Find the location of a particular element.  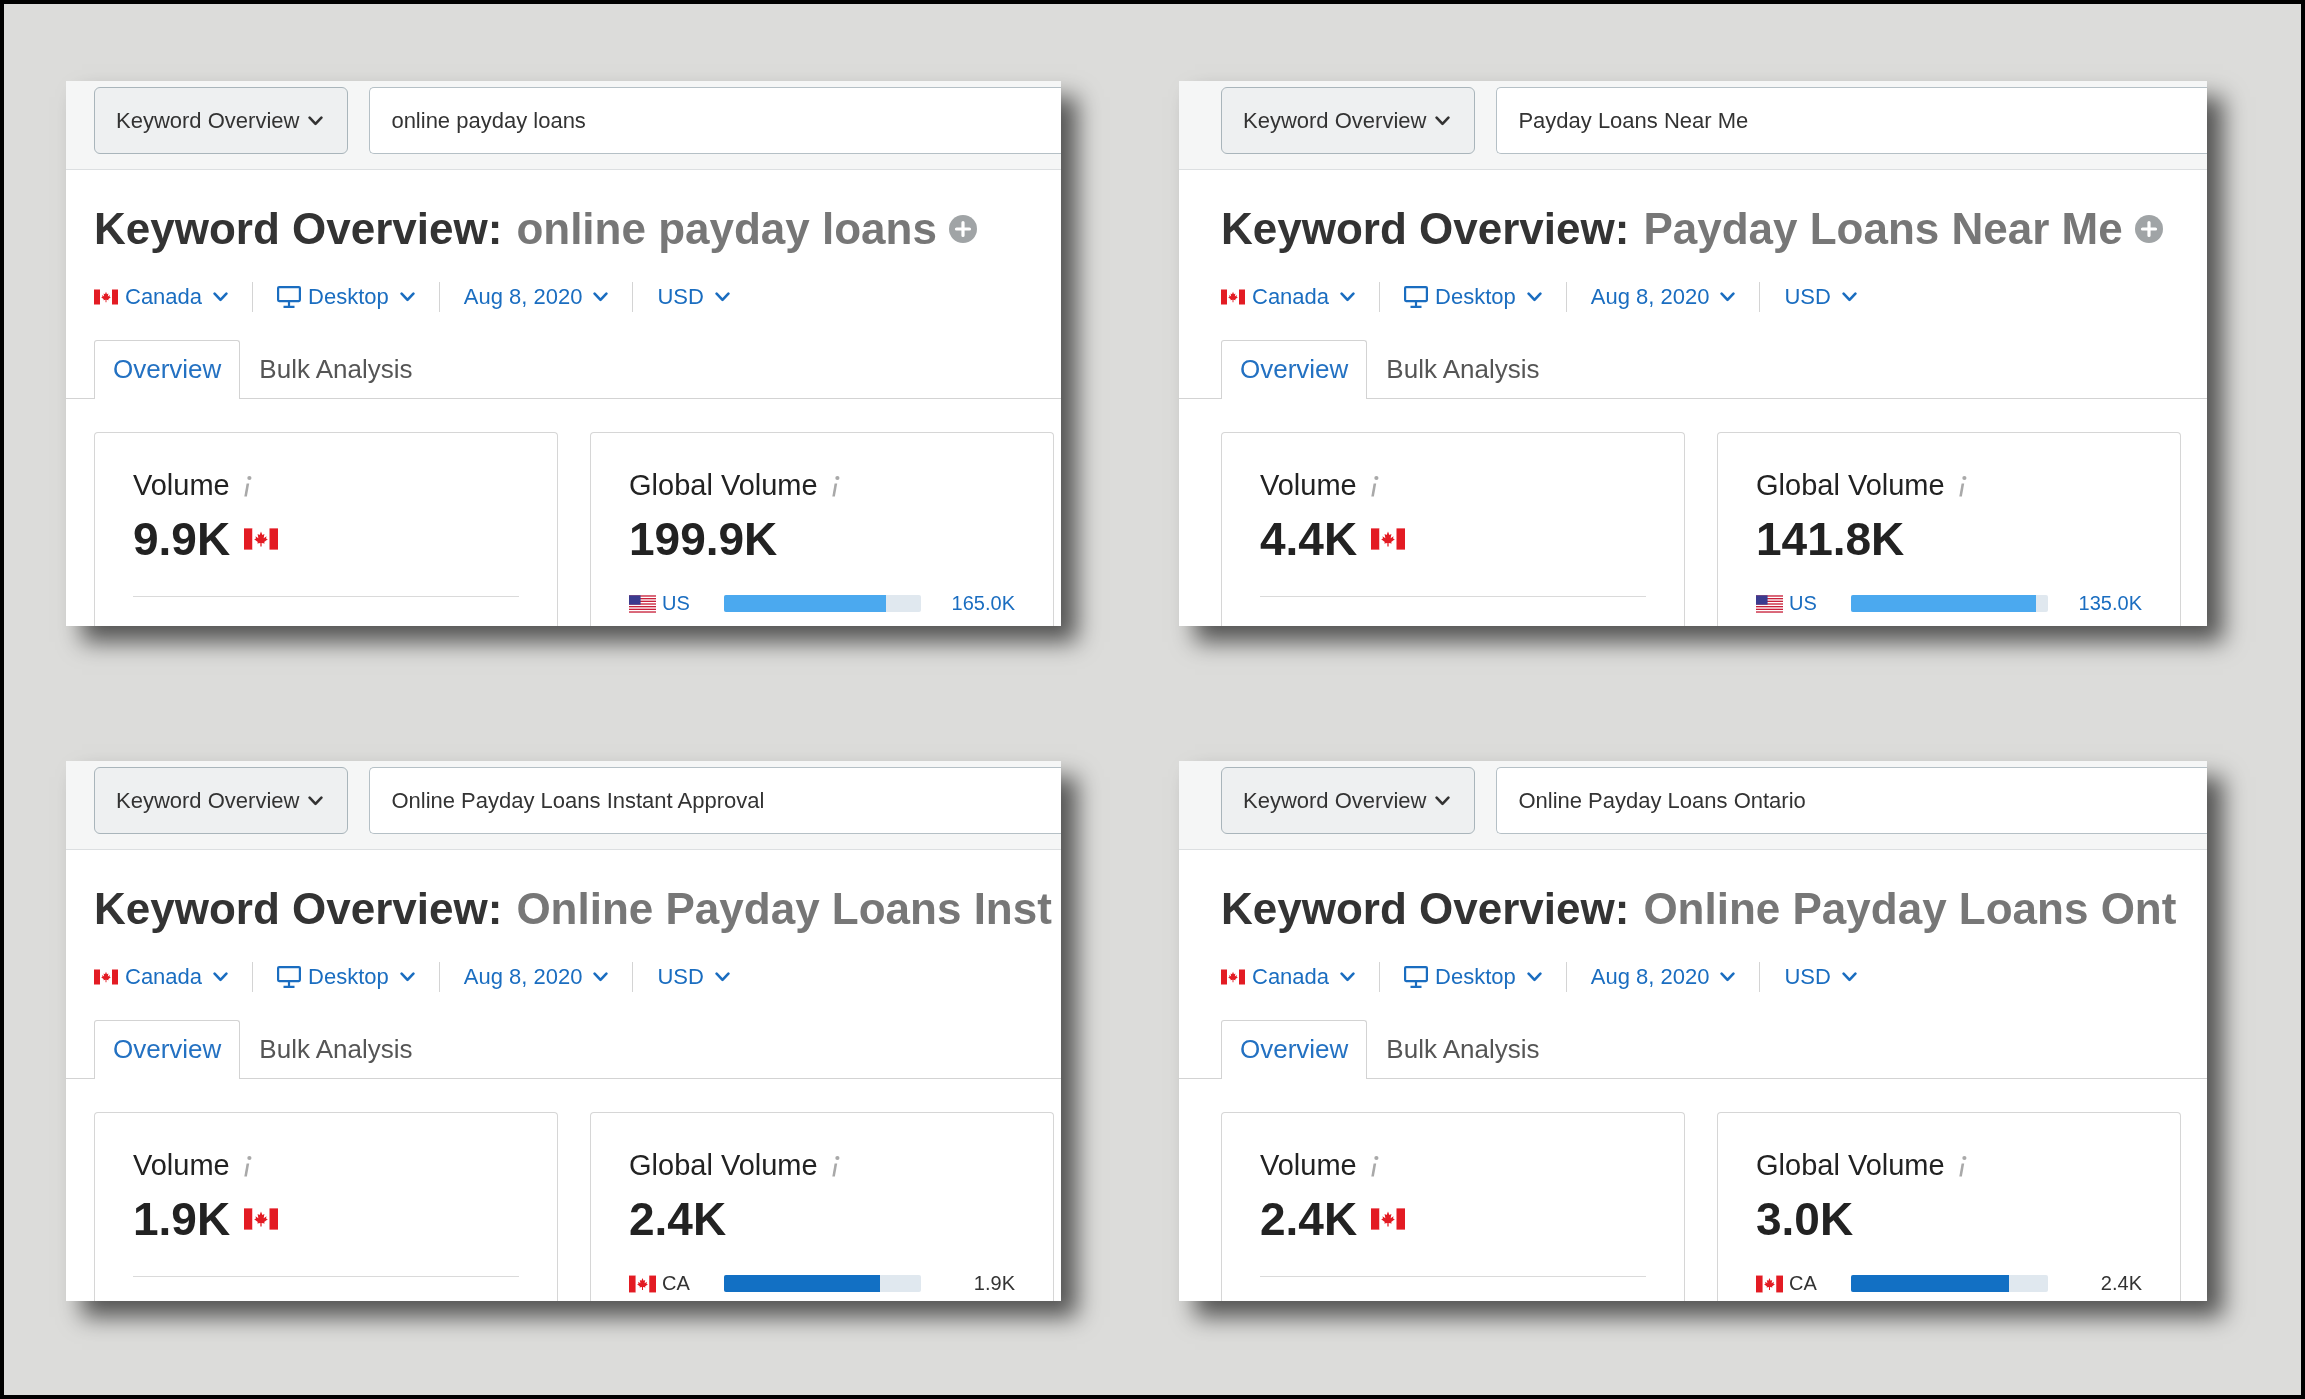

country-volume: 135.0K is located at coordinates (2095, 604).